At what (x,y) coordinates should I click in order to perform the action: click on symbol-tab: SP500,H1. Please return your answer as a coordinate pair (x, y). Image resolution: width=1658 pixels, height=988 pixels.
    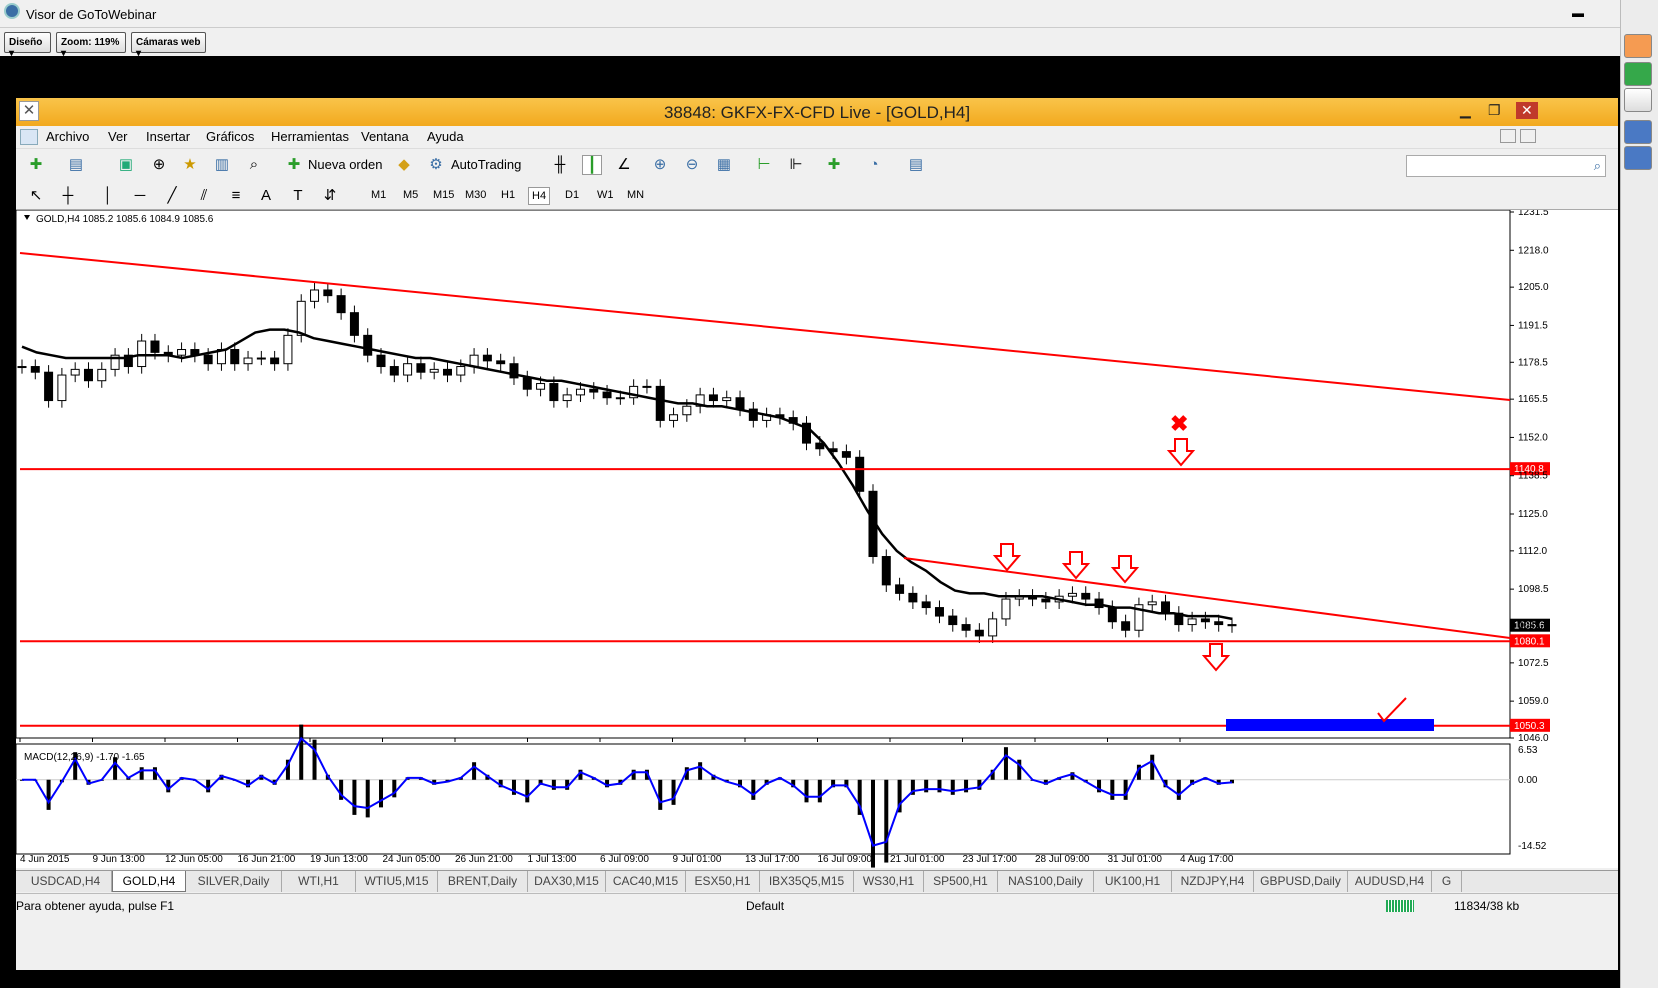
    Looking at the image, I should click on (961, 881).